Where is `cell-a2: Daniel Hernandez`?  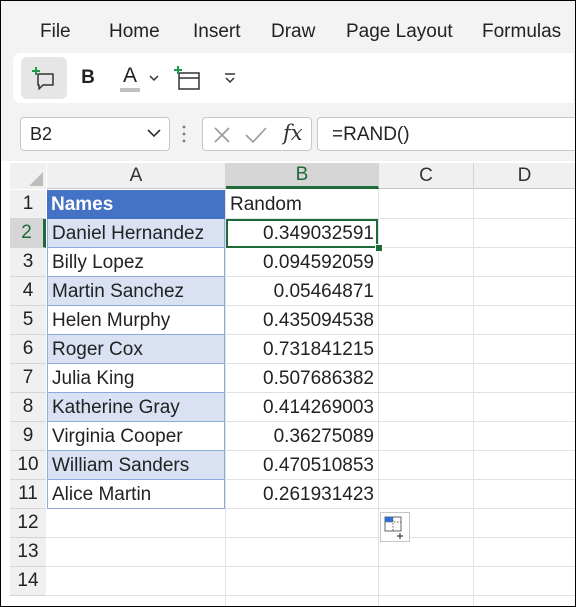
cell-a2: Daniel Hernandez is located at coordinates (136, 233).